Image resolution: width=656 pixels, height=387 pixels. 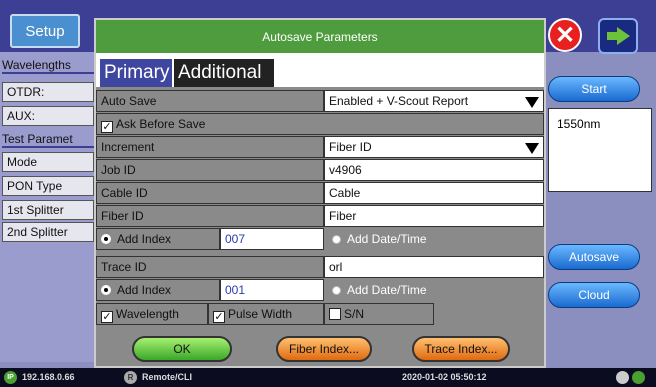 I want to click on cloud-button: Cloud, so click(x=594, y=295).